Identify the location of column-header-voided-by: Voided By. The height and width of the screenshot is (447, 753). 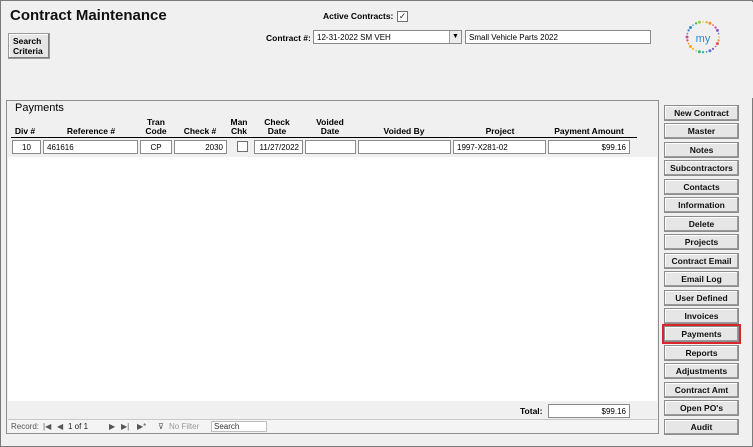
(404, 131).